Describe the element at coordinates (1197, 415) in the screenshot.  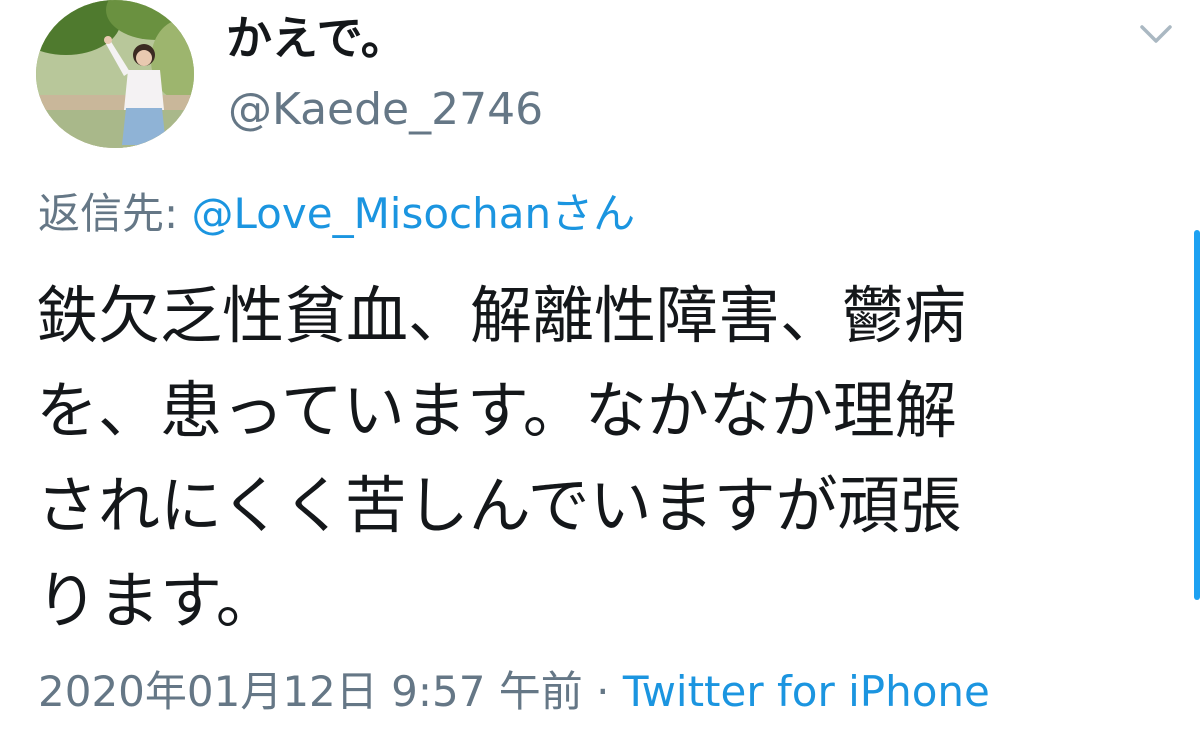
I see `scrollbar` at that location.